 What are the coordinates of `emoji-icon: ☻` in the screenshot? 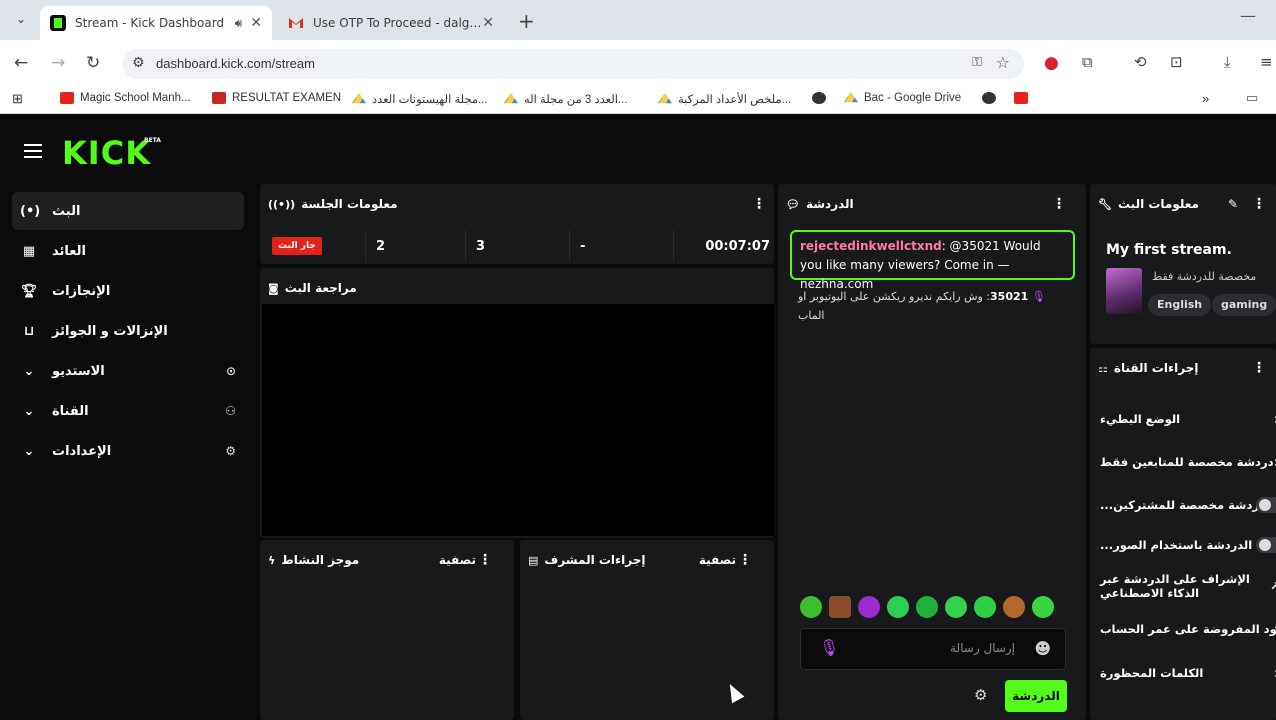 It's located at (1042, 648).